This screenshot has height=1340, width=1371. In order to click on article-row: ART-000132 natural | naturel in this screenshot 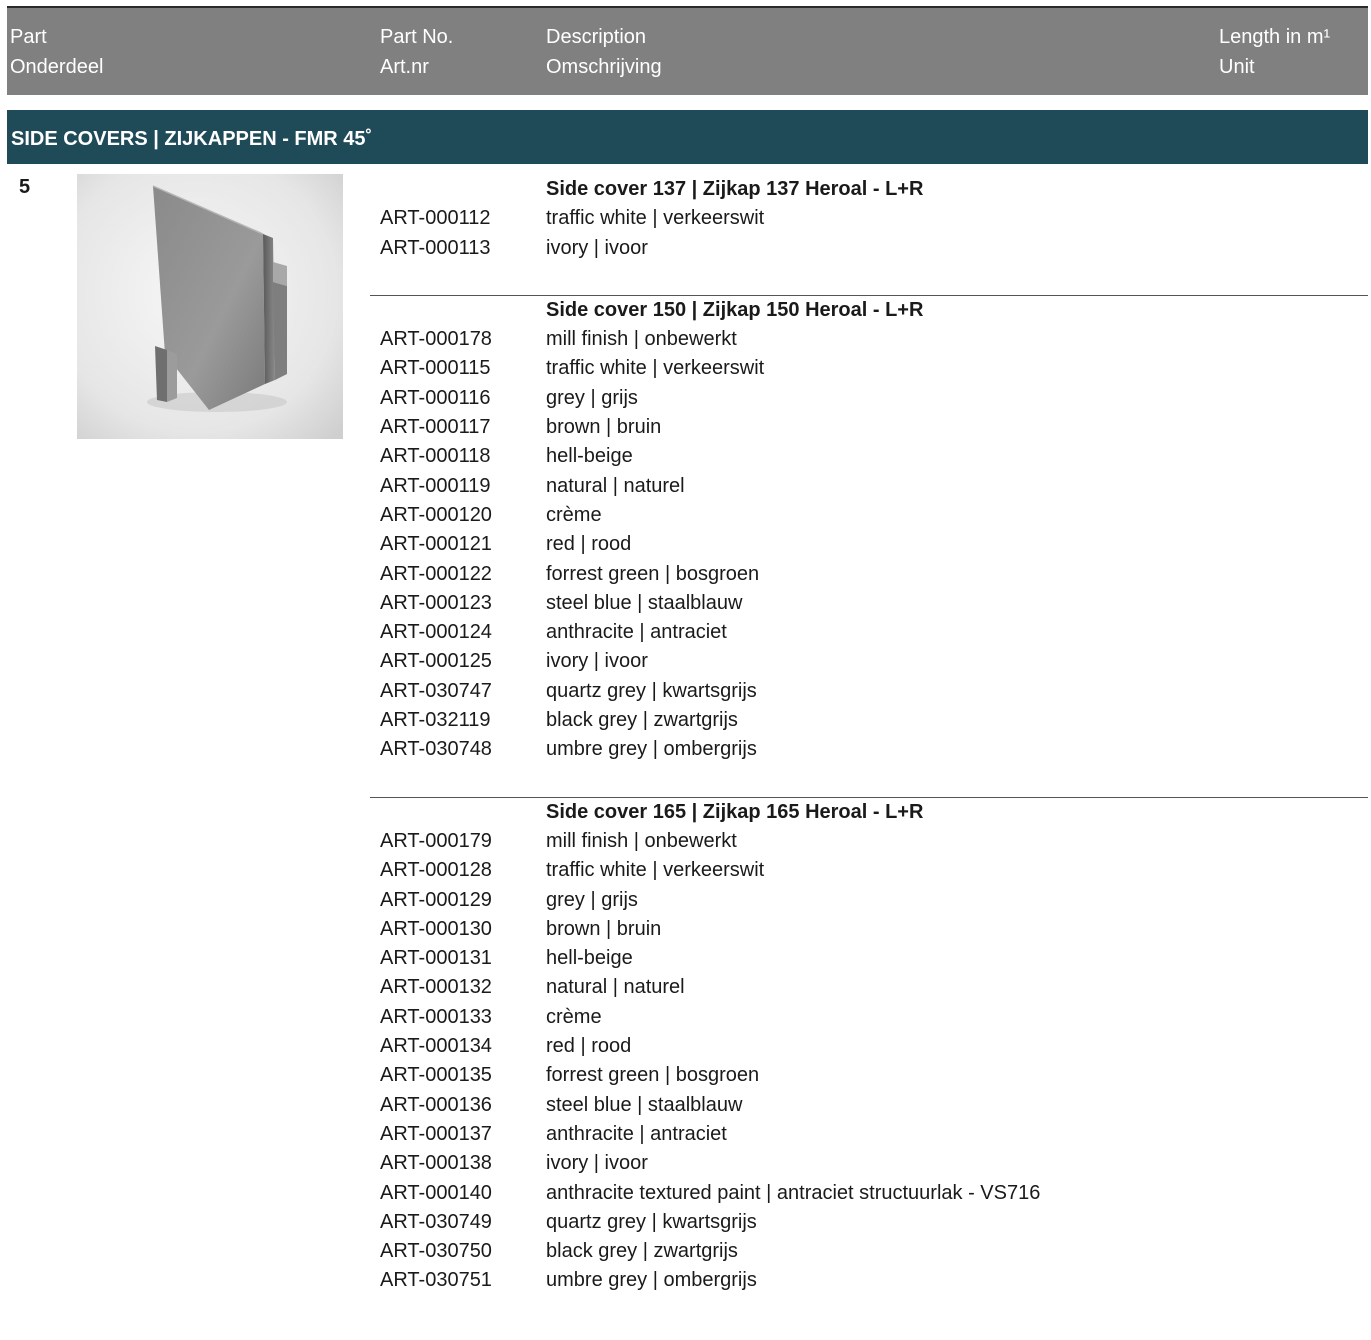, I will do `click(685, 987)`.